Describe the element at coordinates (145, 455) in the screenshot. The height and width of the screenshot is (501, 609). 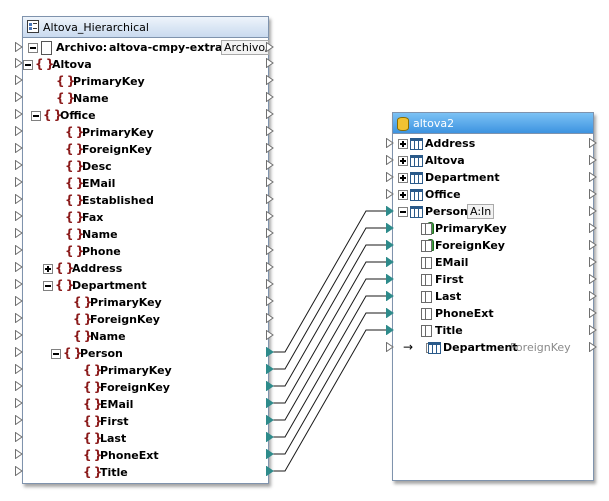
I see `tree-item-phoneext: { } PhoneExt` at that location.